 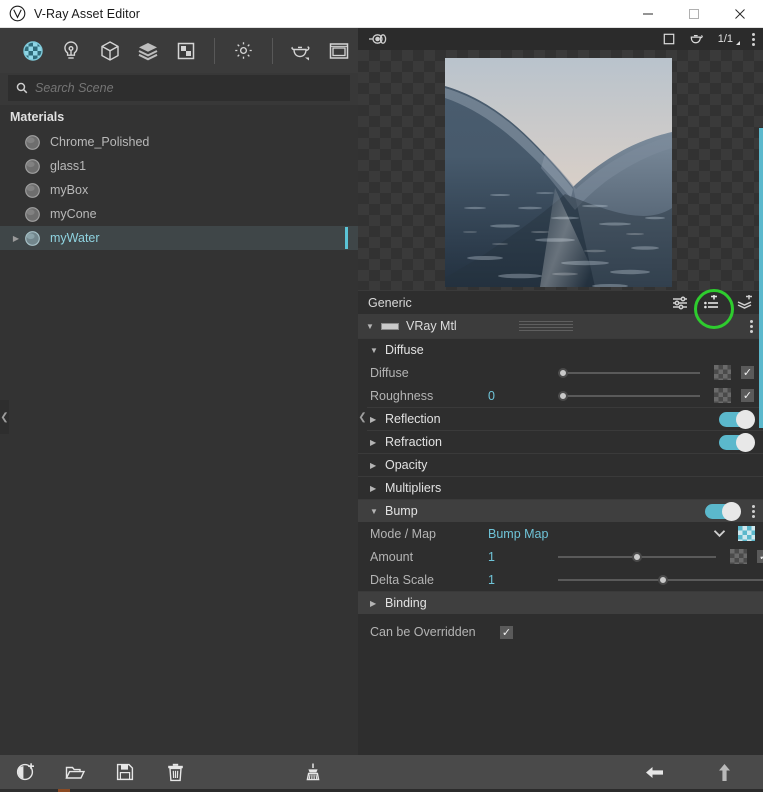 What do you see at coordinates (648, 14) in the screenshot?
I see `minimize-button` at bounding box center [648, 14].